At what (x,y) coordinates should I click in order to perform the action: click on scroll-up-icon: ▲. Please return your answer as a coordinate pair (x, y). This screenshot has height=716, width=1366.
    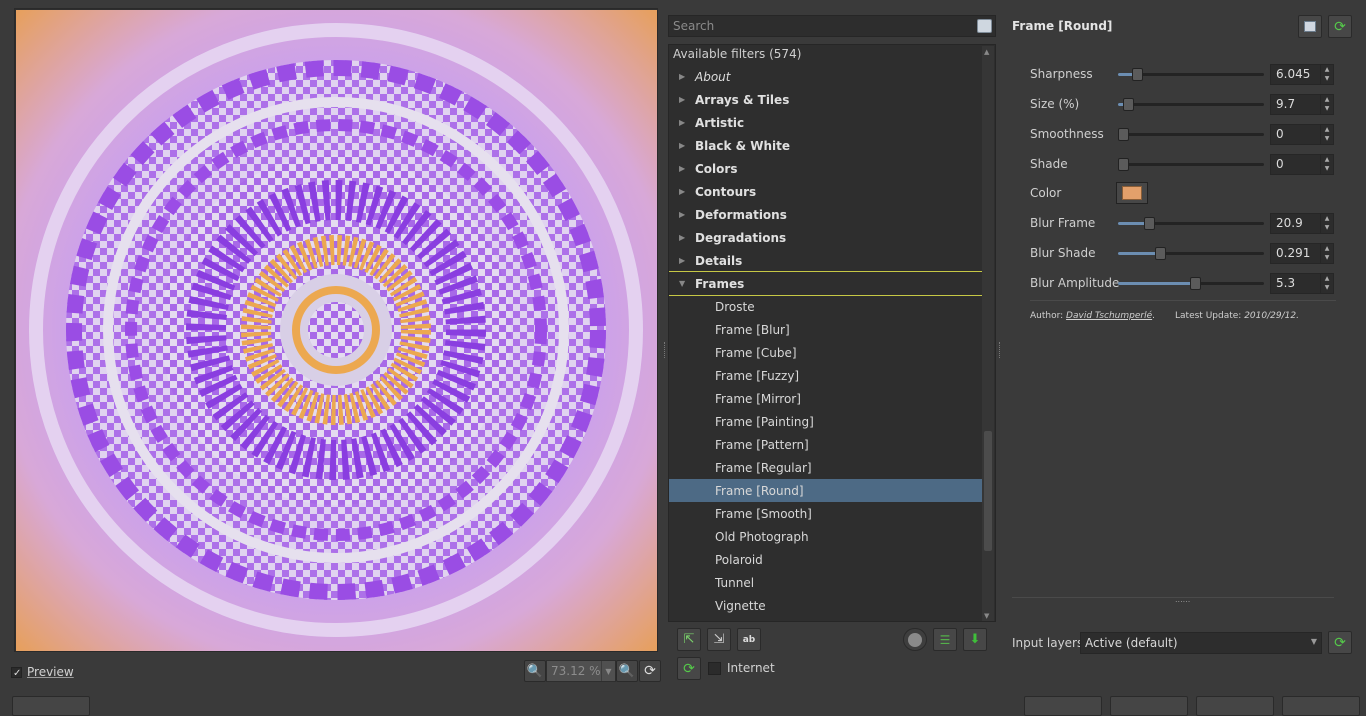
    Looking at the image, I should click on (986, 52).